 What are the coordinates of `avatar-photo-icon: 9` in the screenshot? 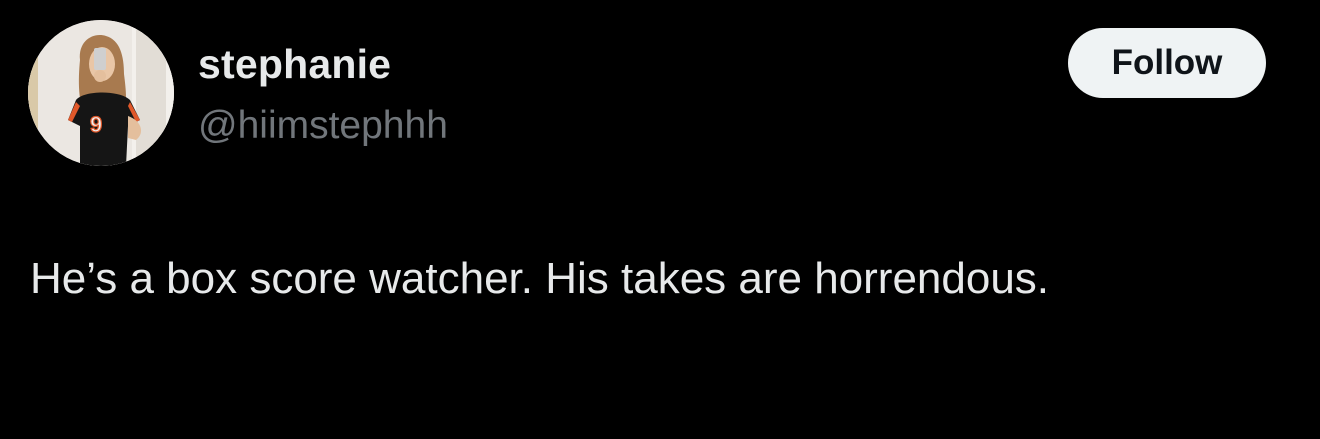 It's located at (101, 93).